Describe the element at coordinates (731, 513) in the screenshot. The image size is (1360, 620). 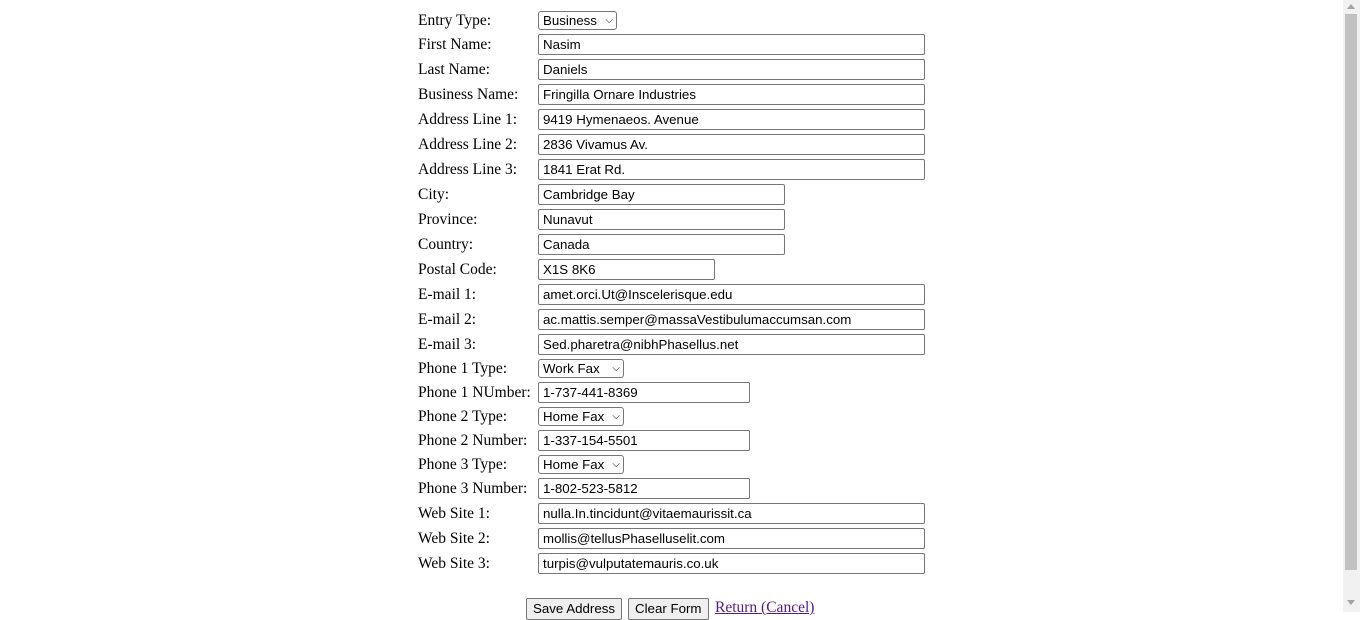
I see `web-site-1-field: nulla.In.tincidunt@vitaemaurissit.ca` at that location.